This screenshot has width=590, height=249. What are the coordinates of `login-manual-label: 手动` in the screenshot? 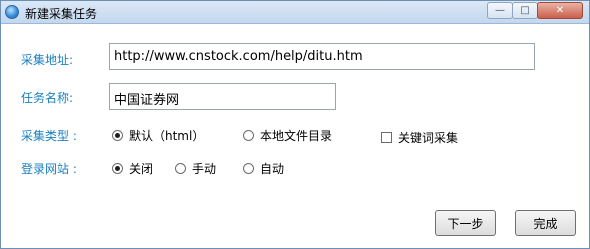 It's located at (204, 169).